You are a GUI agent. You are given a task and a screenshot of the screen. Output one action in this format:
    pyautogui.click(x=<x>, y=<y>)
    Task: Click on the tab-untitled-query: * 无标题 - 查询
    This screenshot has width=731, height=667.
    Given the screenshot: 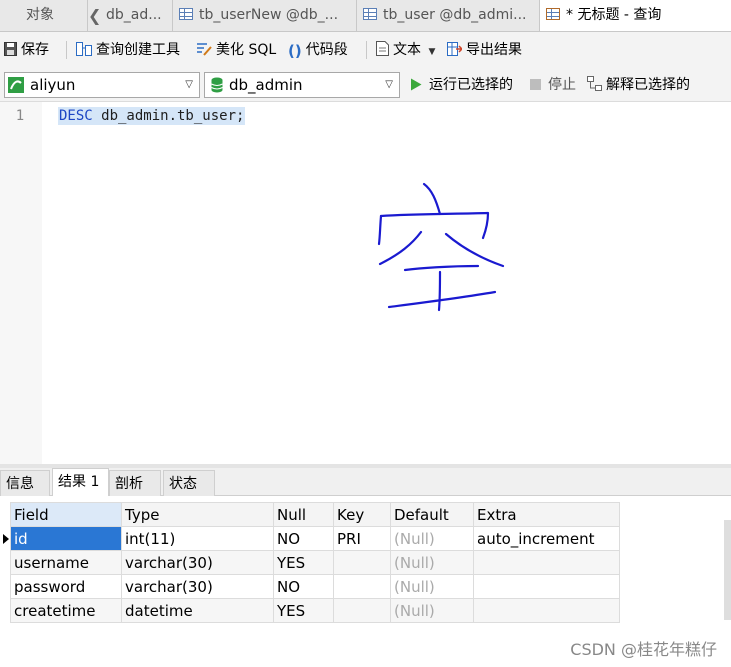 What is the action you would take?
    pyautogui.click(x=635, y=15)
    